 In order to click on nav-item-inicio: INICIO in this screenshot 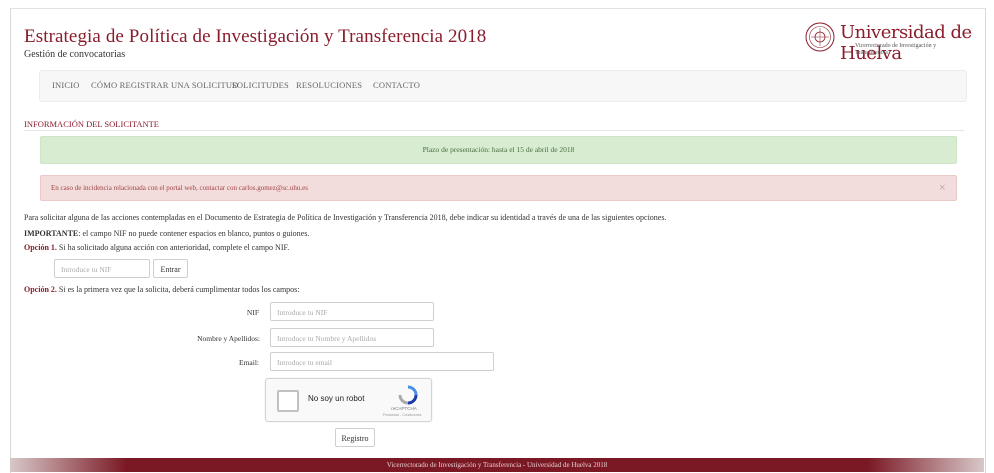, I will do `click(66, 85)`.